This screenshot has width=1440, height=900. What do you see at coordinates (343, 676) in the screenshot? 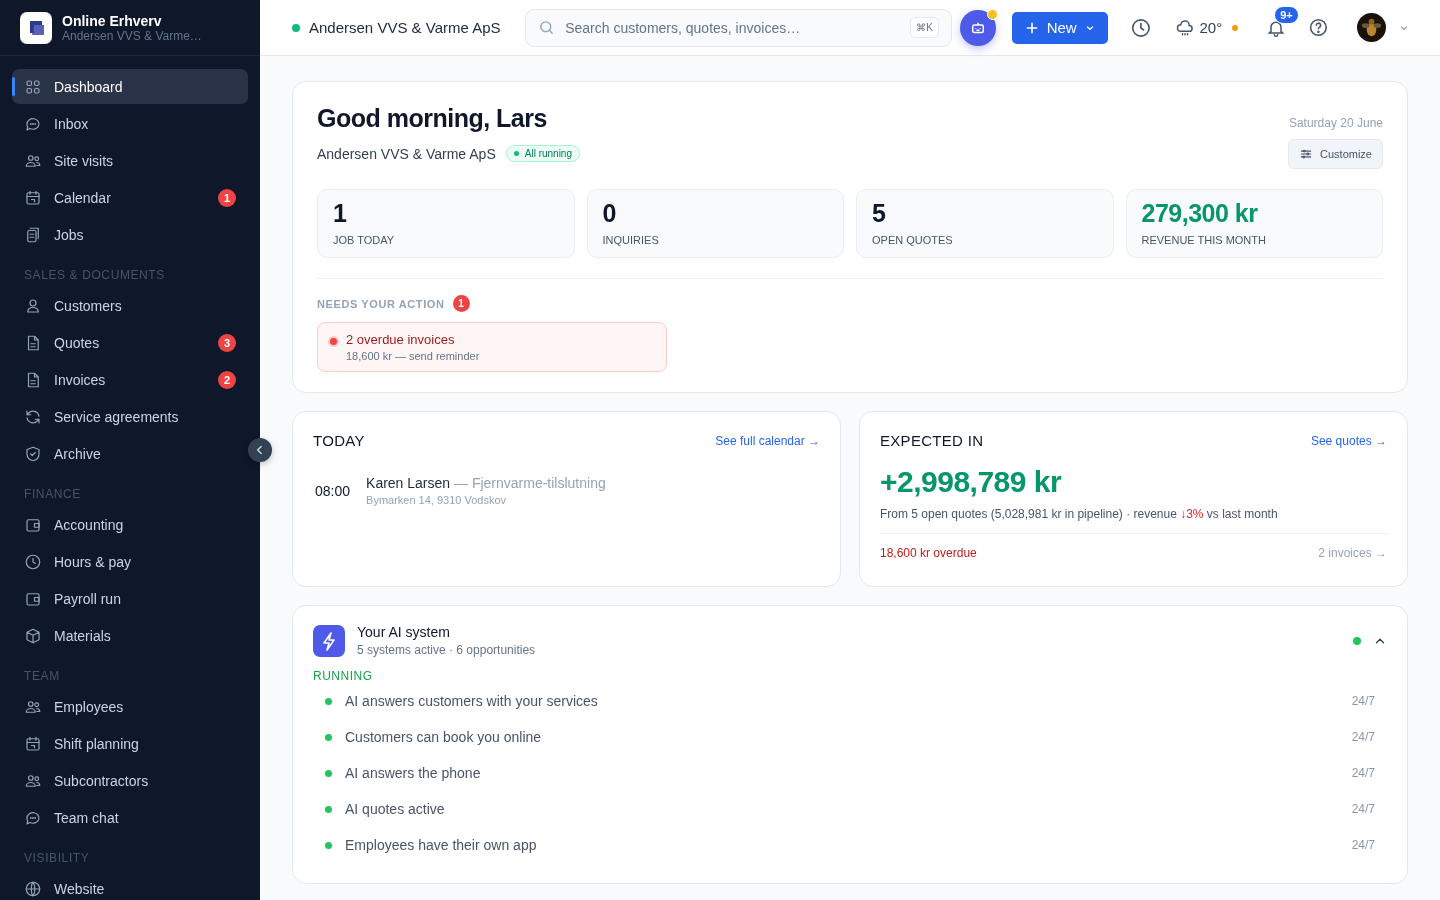
I see `section-heading: RUNNING` at bounding box center [343, 676].